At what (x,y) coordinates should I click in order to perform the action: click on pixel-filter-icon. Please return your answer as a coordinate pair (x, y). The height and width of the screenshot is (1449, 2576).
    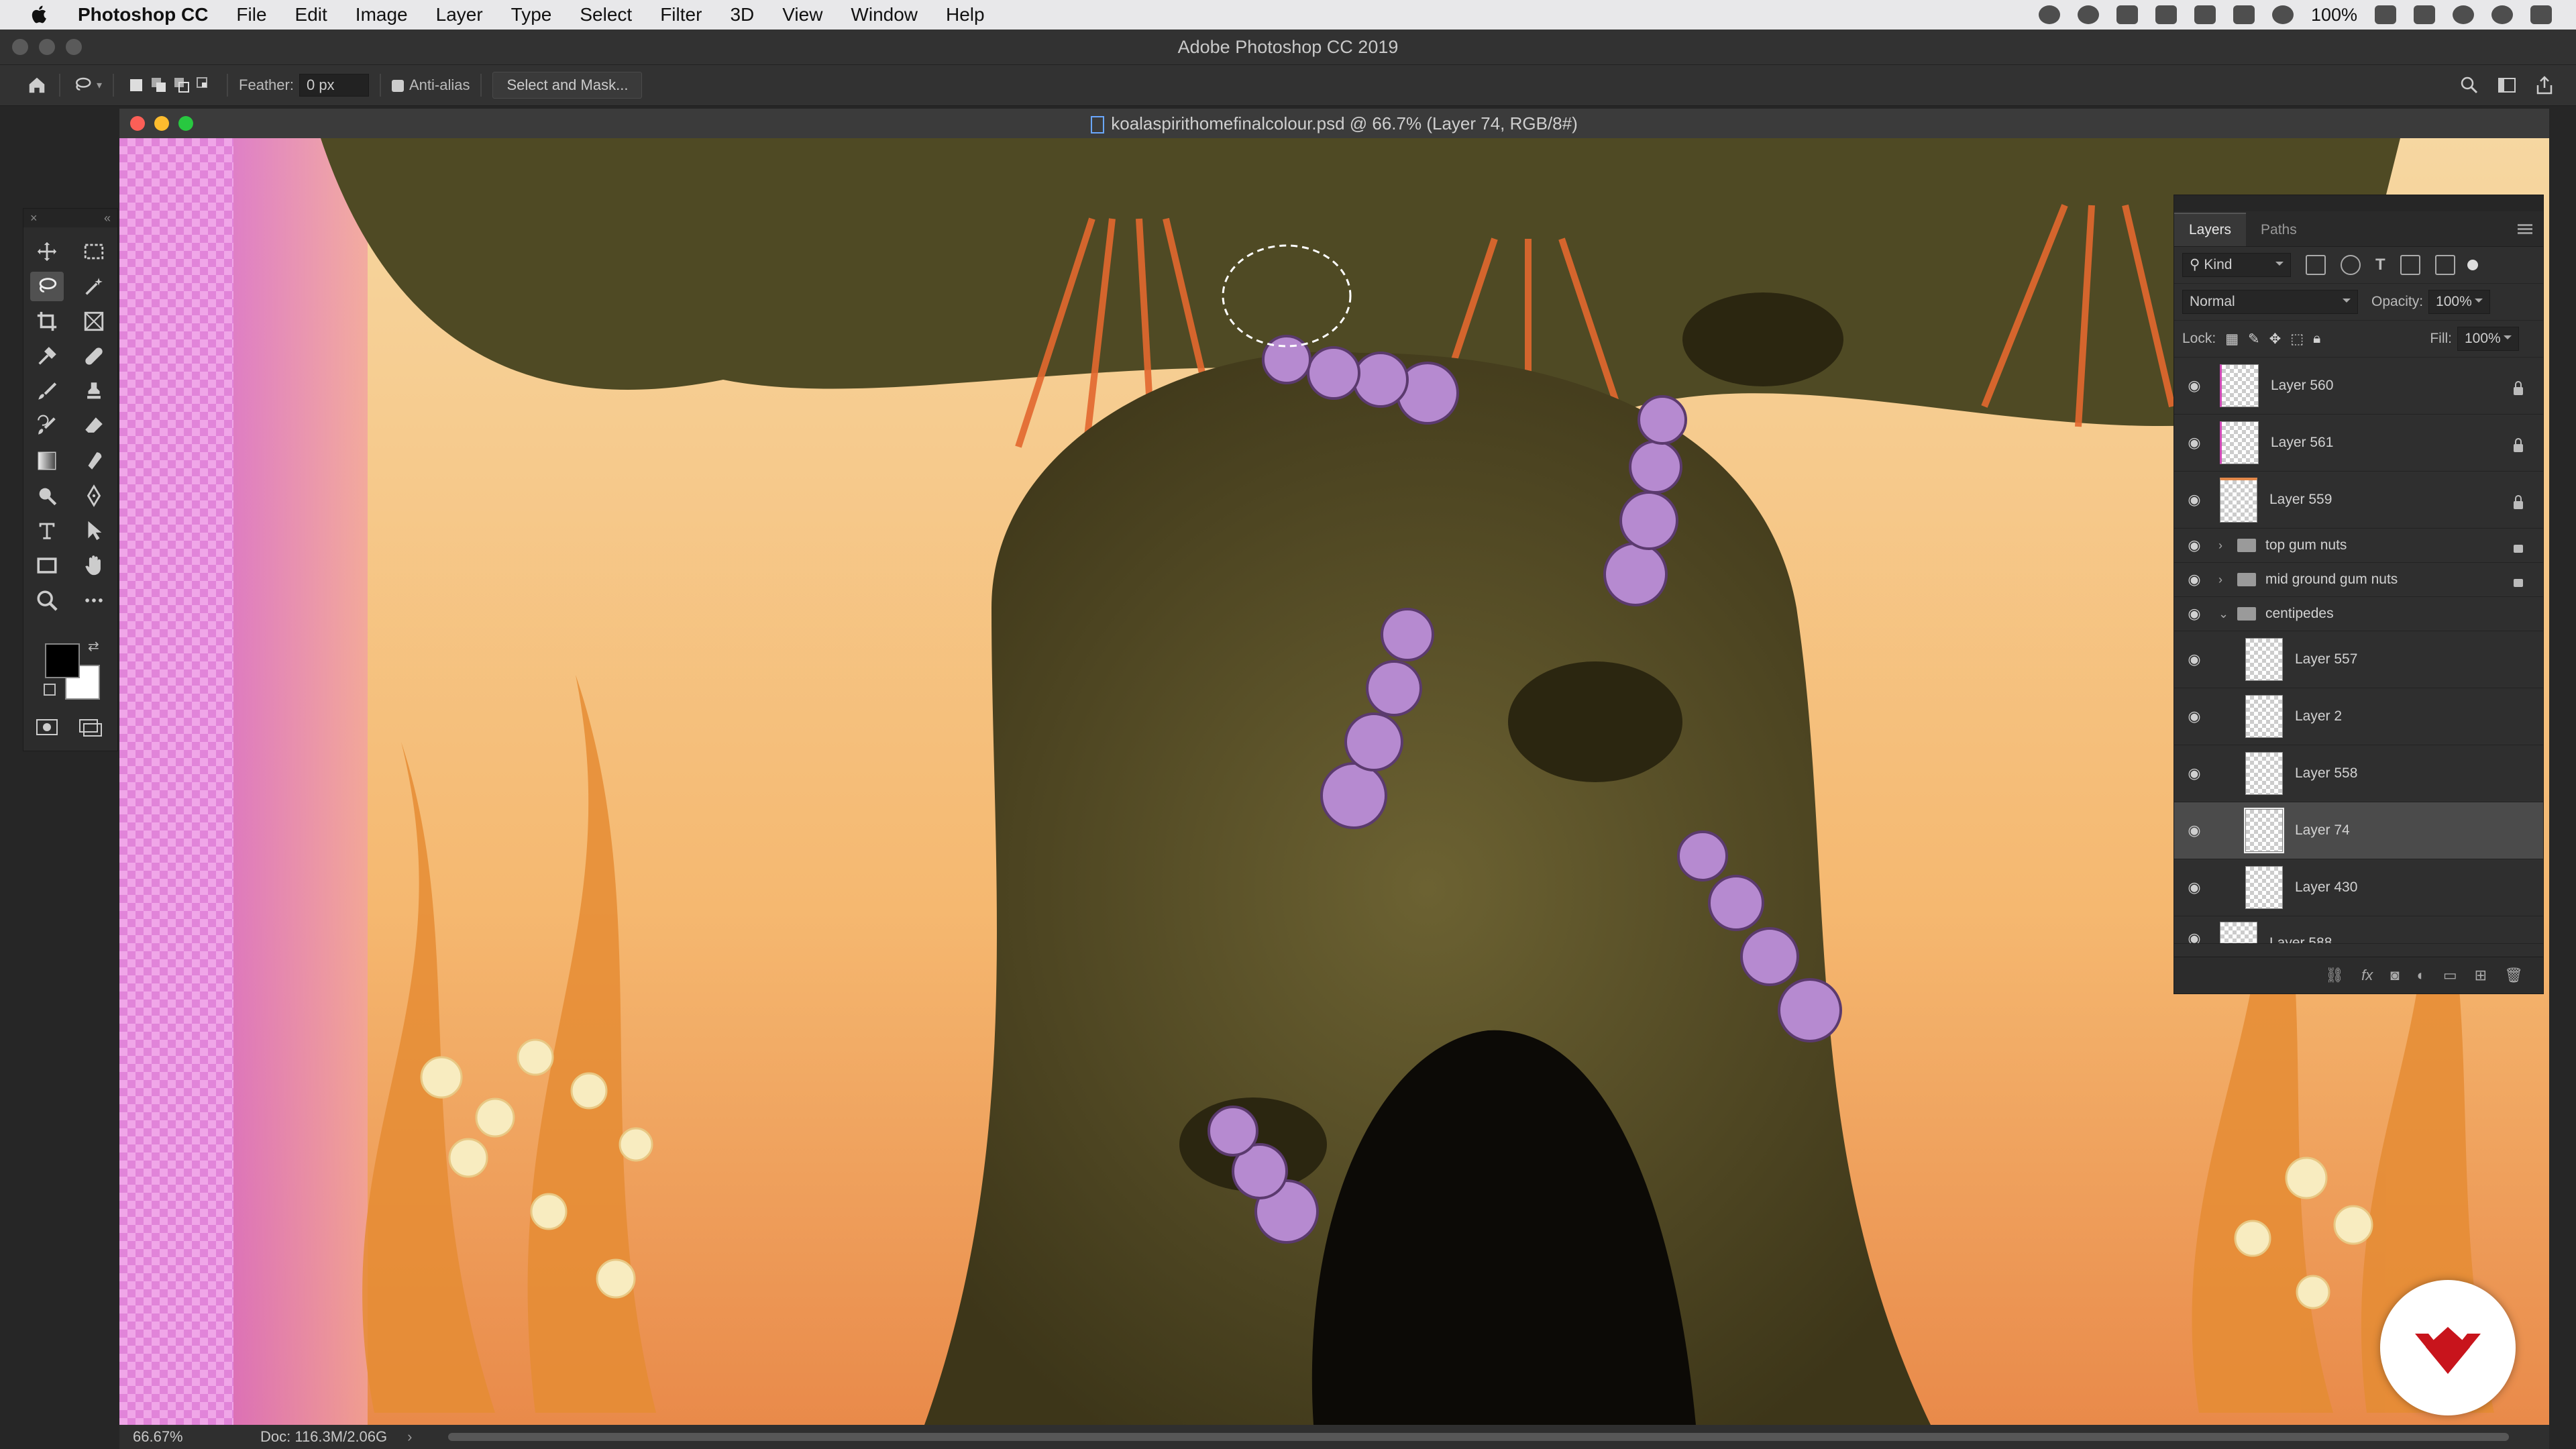
    Looking at the image, I should click on (2316, 265).